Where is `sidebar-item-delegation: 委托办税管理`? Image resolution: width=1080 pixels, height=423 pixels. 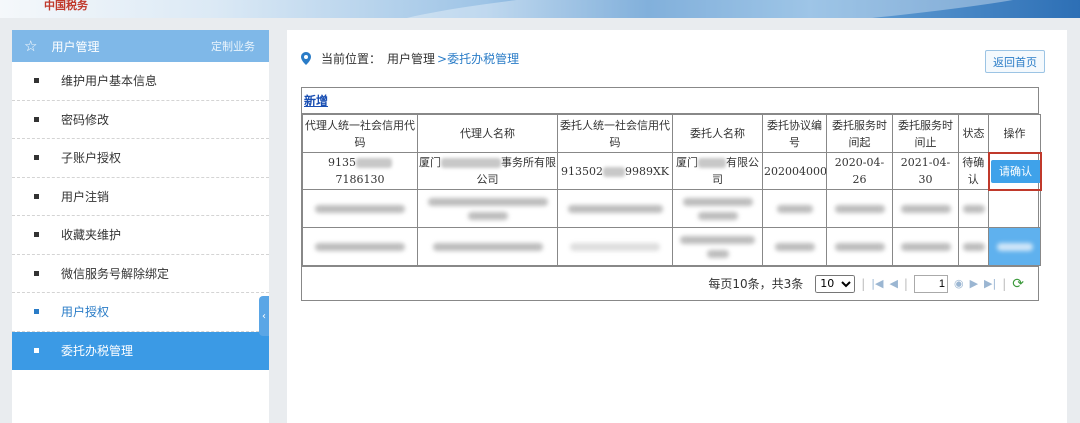
sidebar-item-delegation: 委托办税管理 is located at coordinates (140, 350).